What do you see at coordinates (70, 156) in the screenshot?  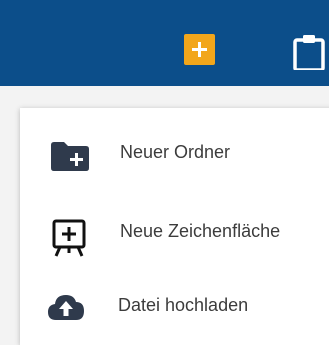 I see `folder-plus-icon` at bounding box center [70, 156].